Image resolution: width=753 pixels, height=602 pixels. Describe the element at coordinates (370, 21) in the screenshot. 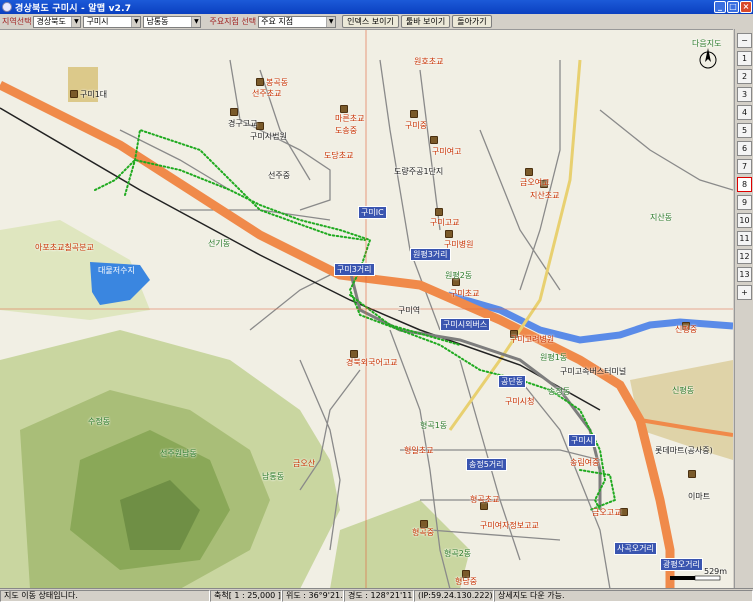

I see `show-index-button: 인덱스 보이기` at that location.